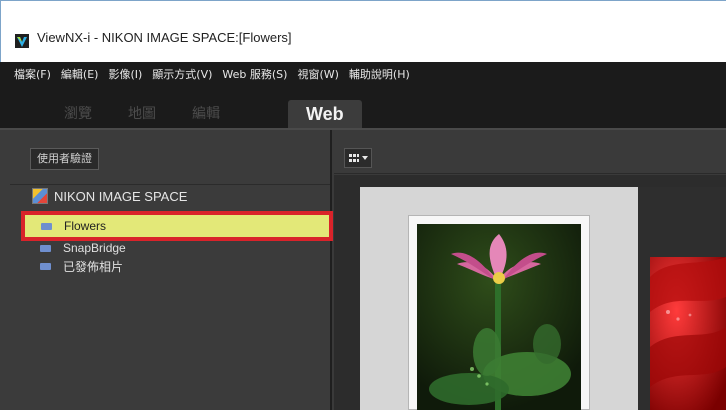 This screenshot has width=726, height=410. I want to click on tree-item-published-photos: 已發佈相片, so click(81, 266).